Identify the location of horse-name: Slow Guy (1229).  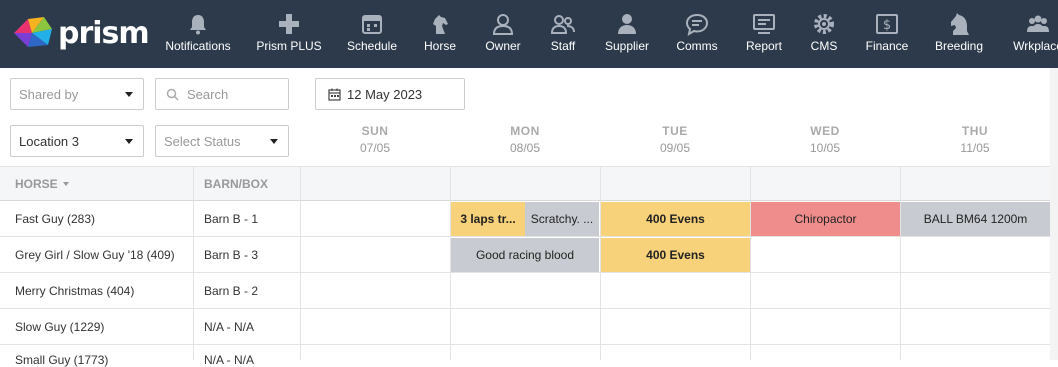
(59, 327).